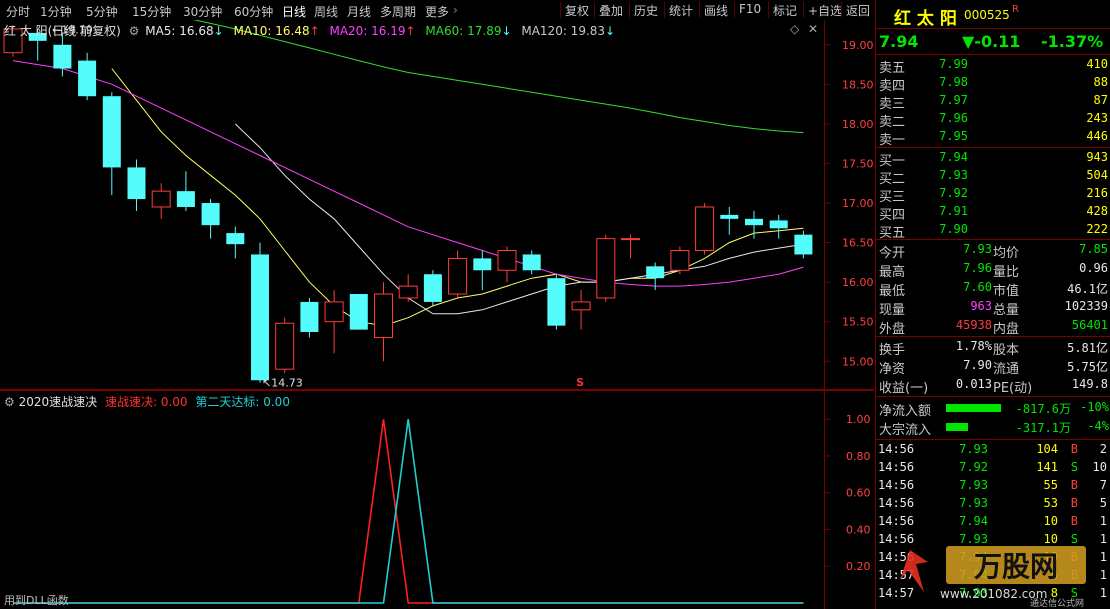 The image size is (1110, 609). What do you see at coordinates (437, 11) in the screenshot?
I see `period-tab-more: 更多` at bounding box center [437, 11].